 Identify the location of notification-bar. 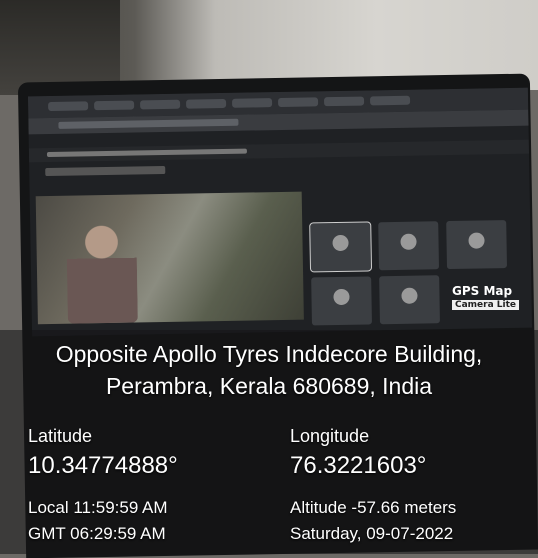
(279, 151).